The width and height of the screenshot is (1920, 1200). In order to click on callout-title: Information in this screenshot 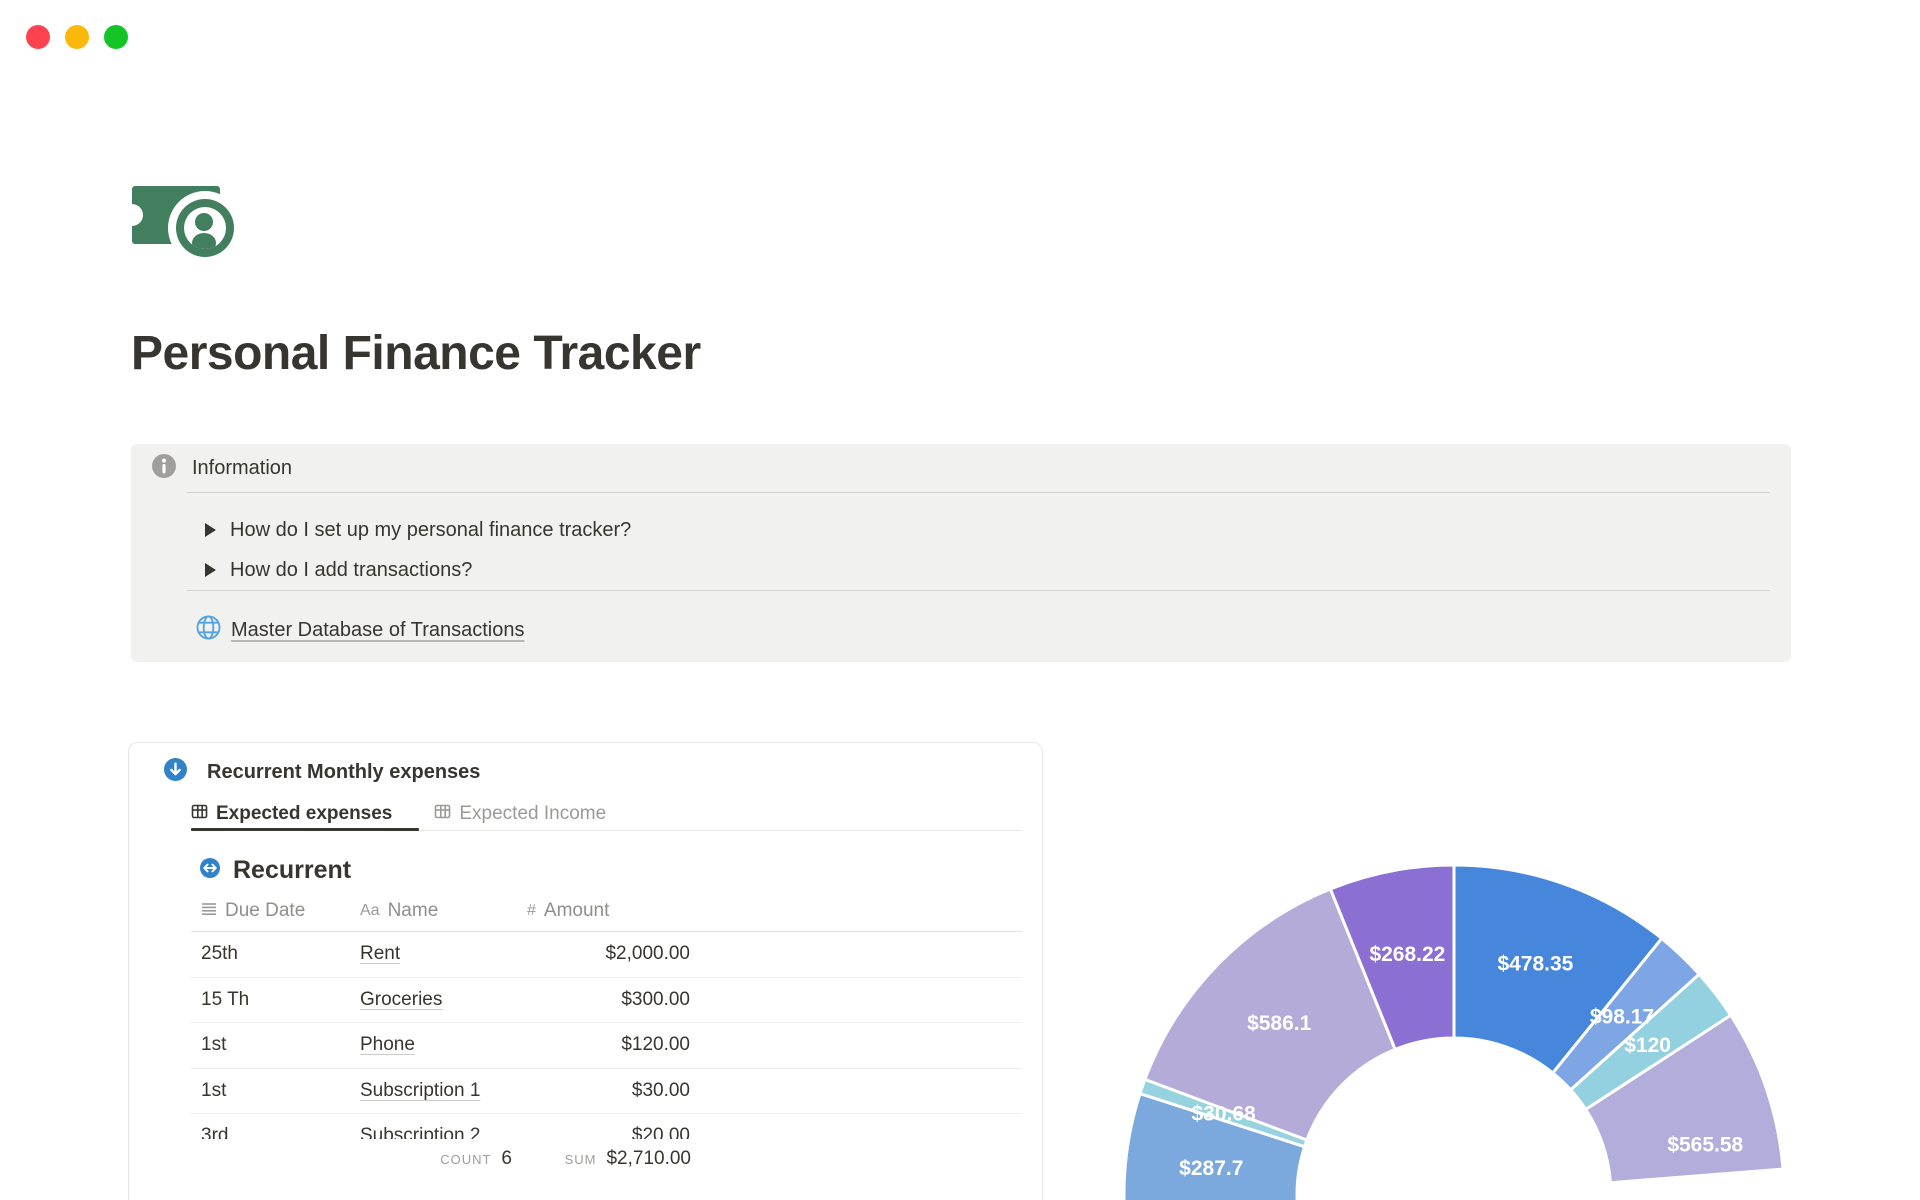, I will do `click(242, 467)`.